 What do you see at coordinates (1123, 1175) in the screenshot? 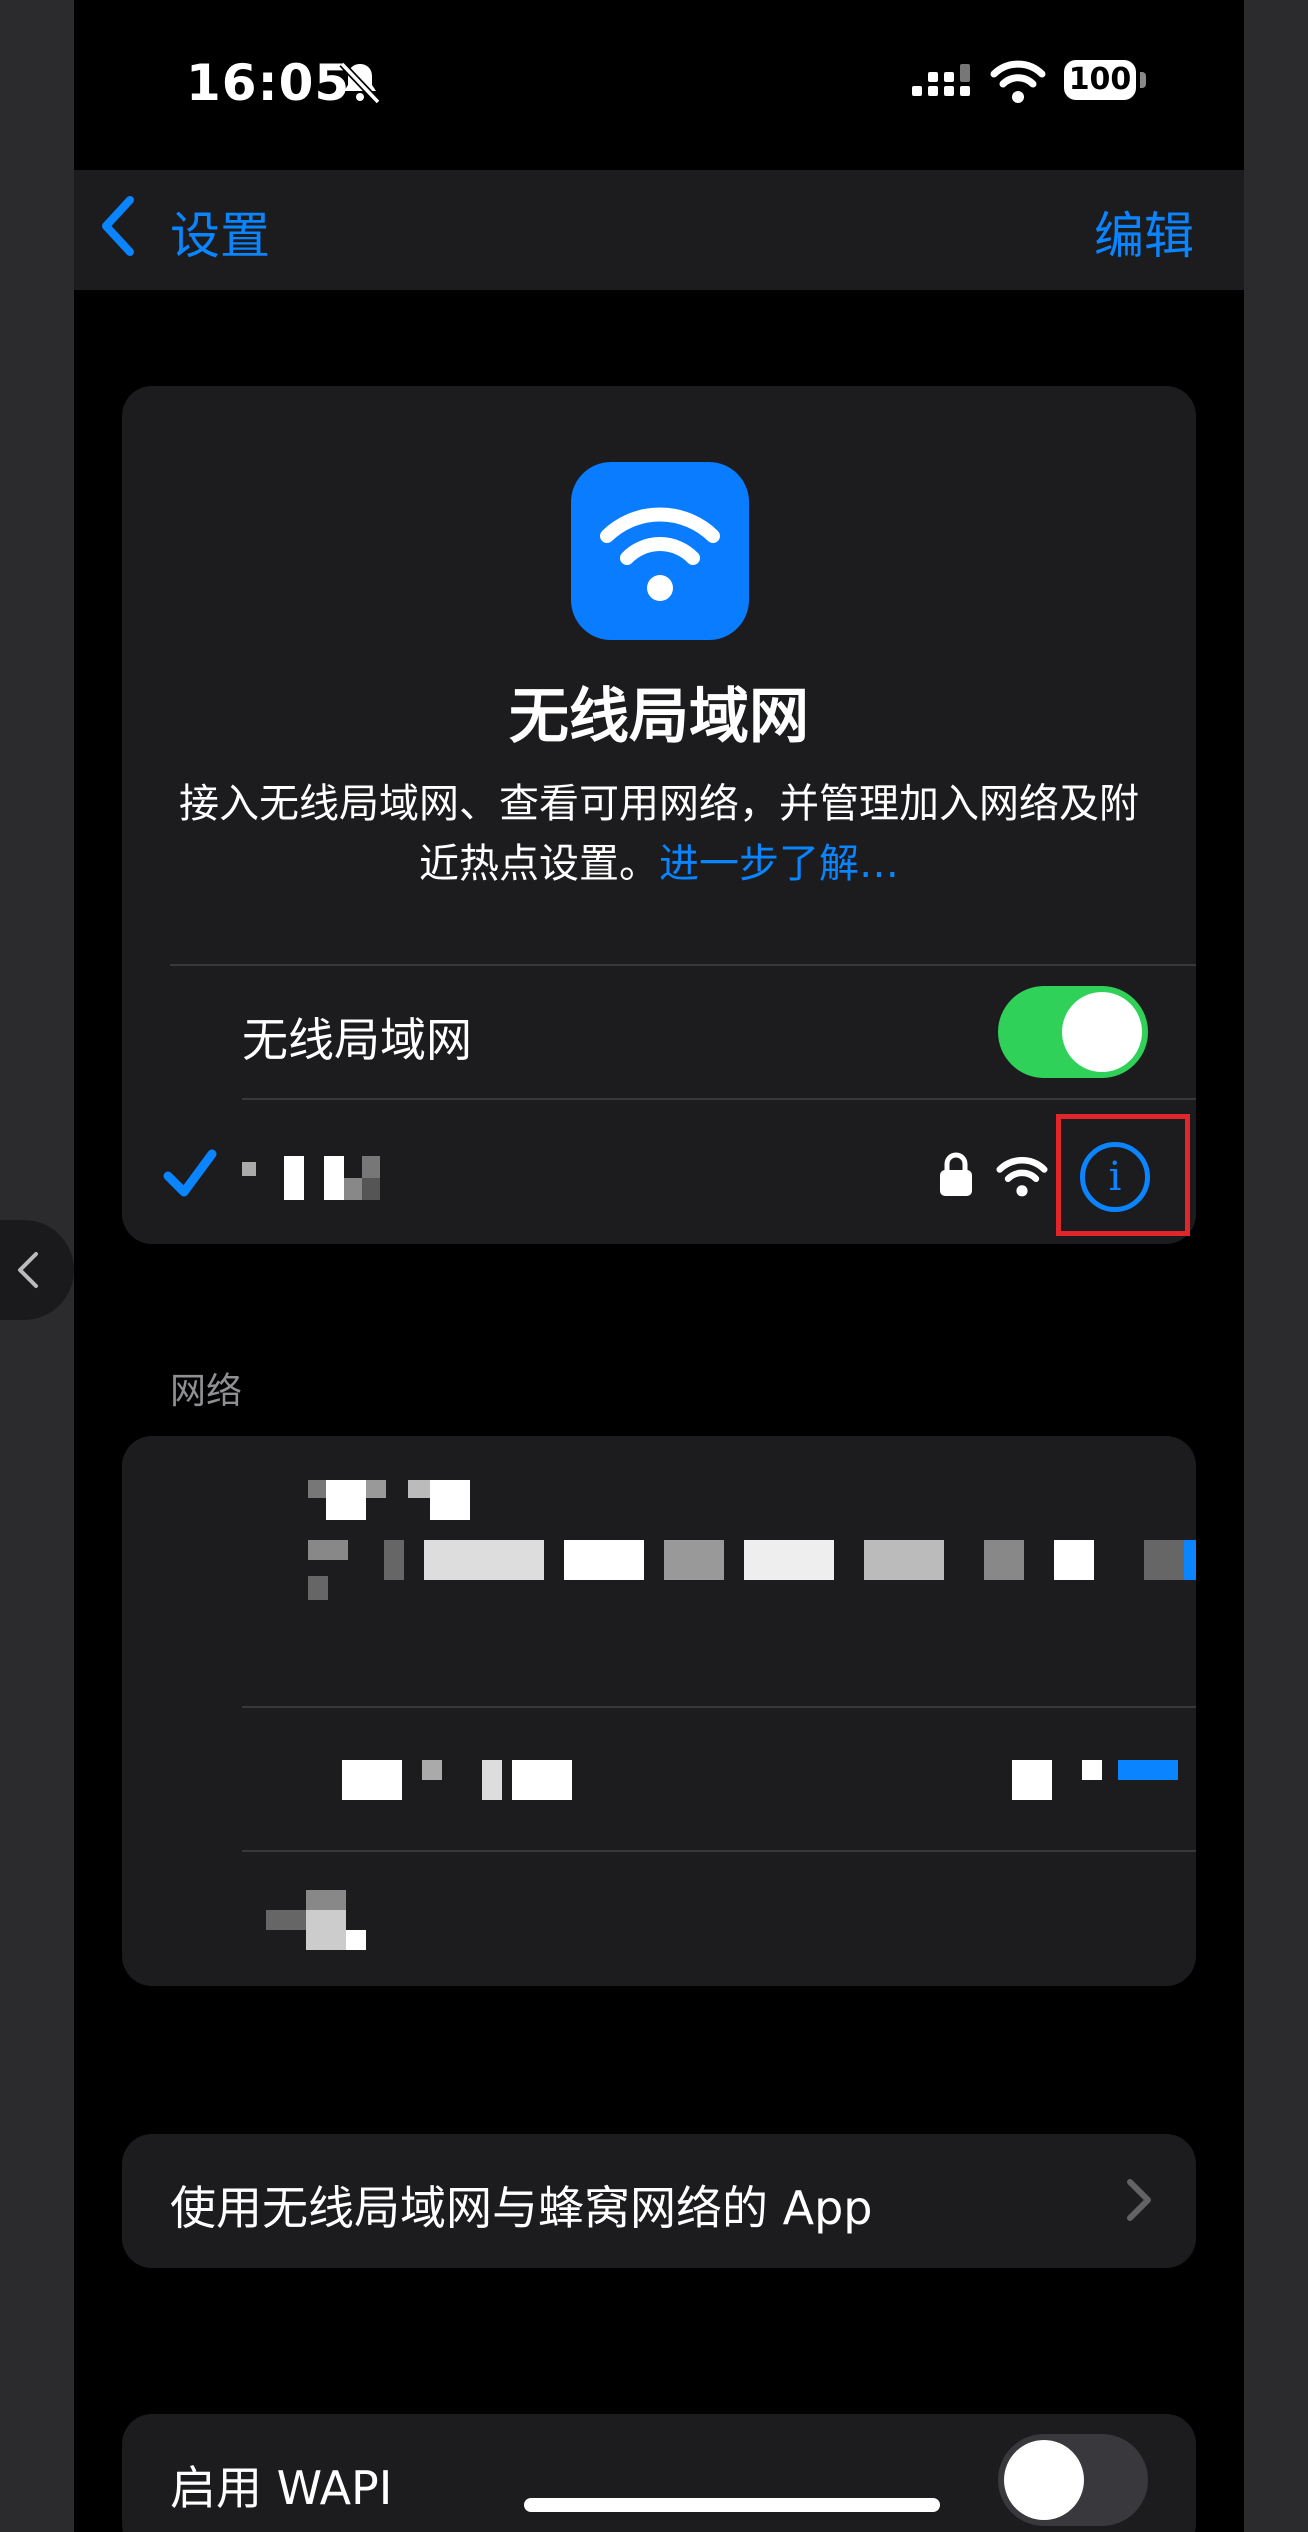
I see `highlight-box` at bounding box center [1123, 1175].